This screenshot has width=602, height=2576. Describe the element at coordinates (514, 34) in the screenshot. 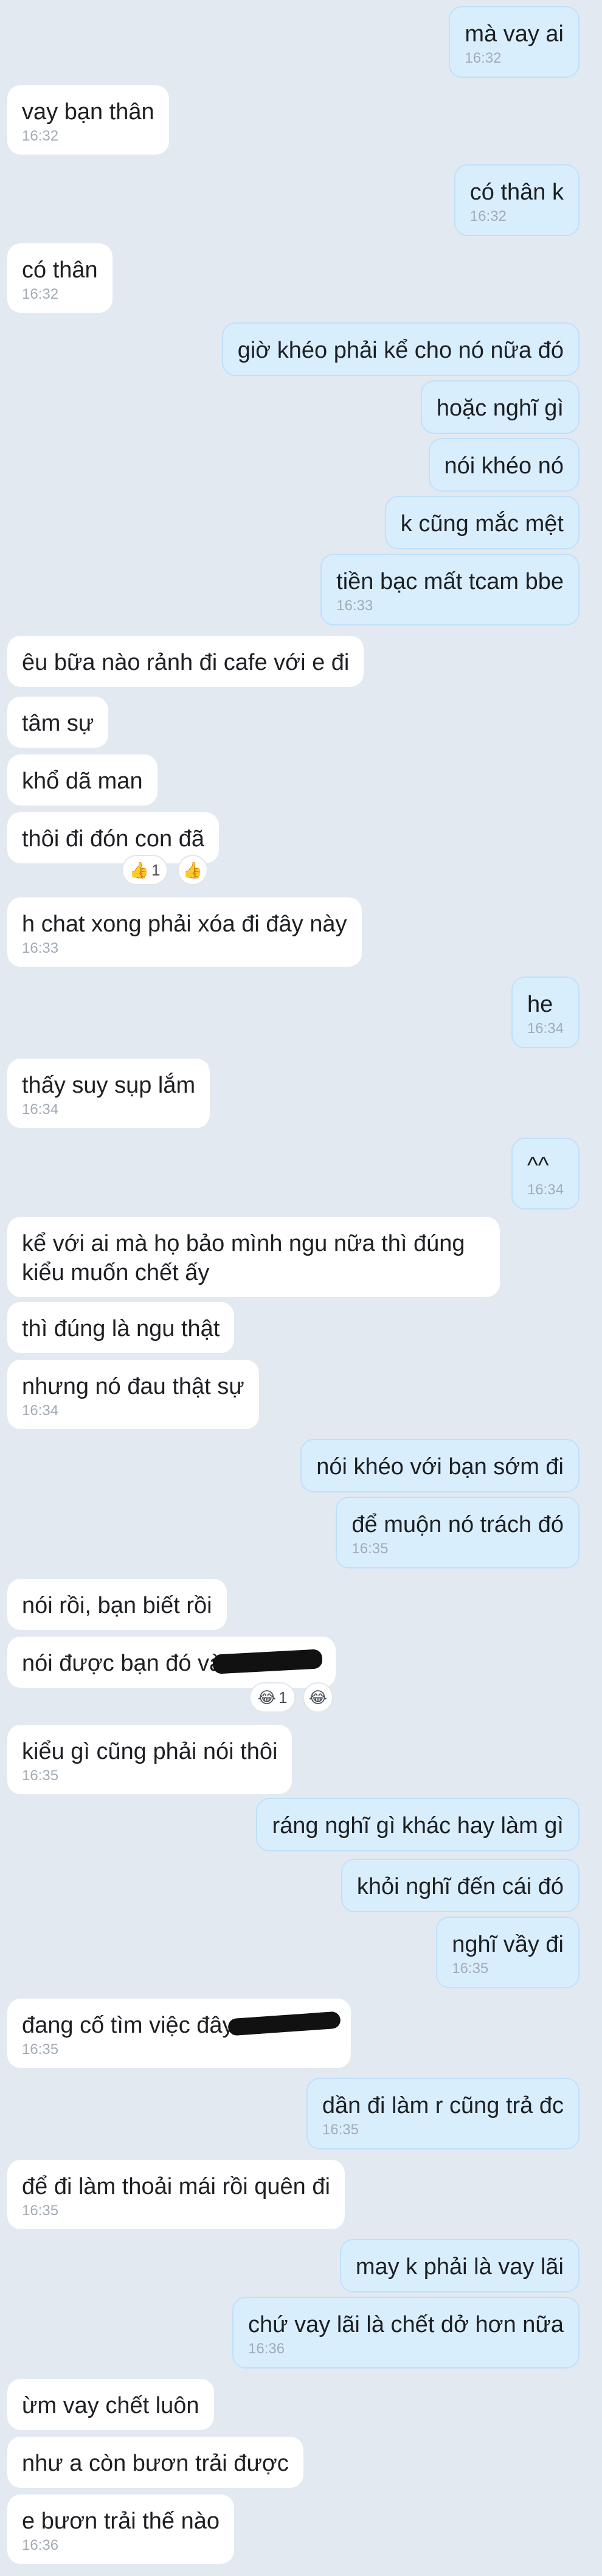

I see `message-text: mà vay ai` at that location.